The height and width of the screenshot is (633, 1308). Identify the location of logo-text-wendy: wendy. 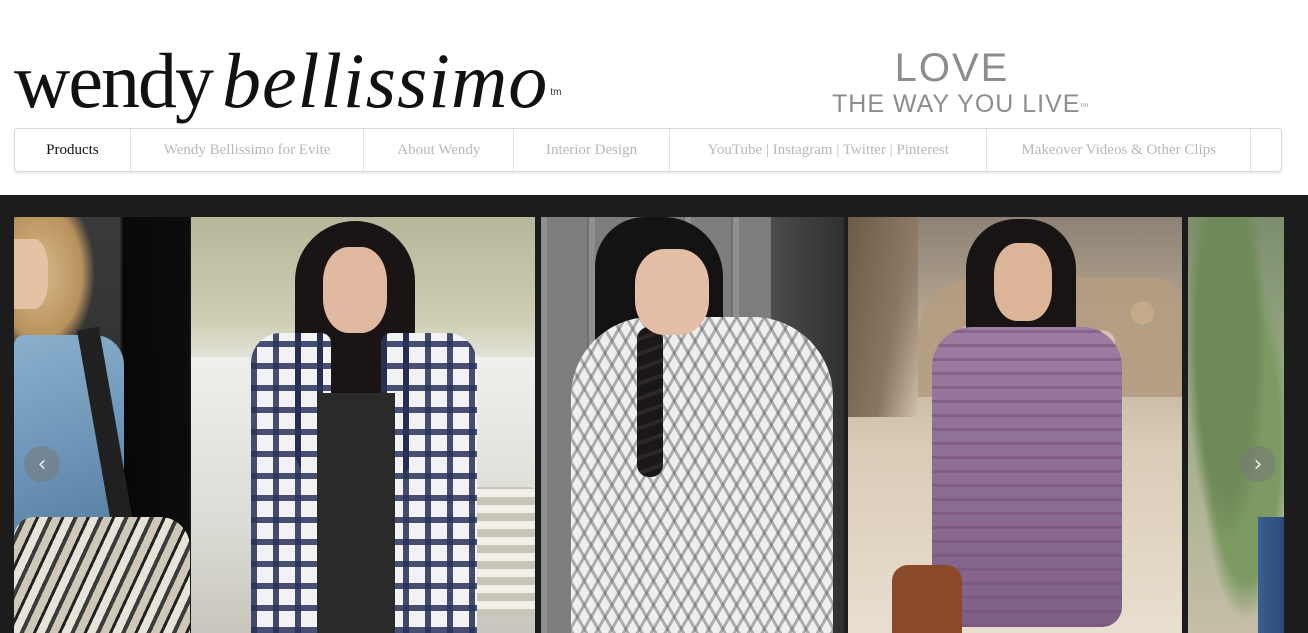
(114, 80).